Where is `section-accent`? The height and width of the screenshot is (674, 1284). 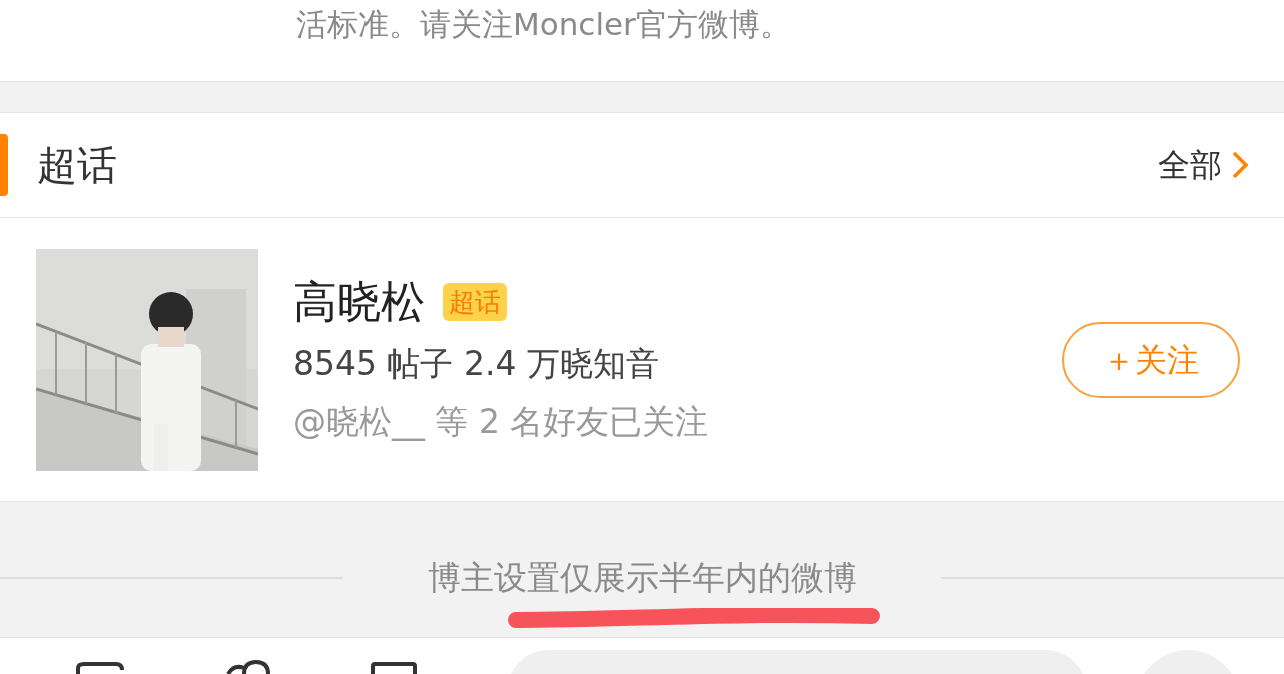 section-accent is located at coordinates (4, 165).